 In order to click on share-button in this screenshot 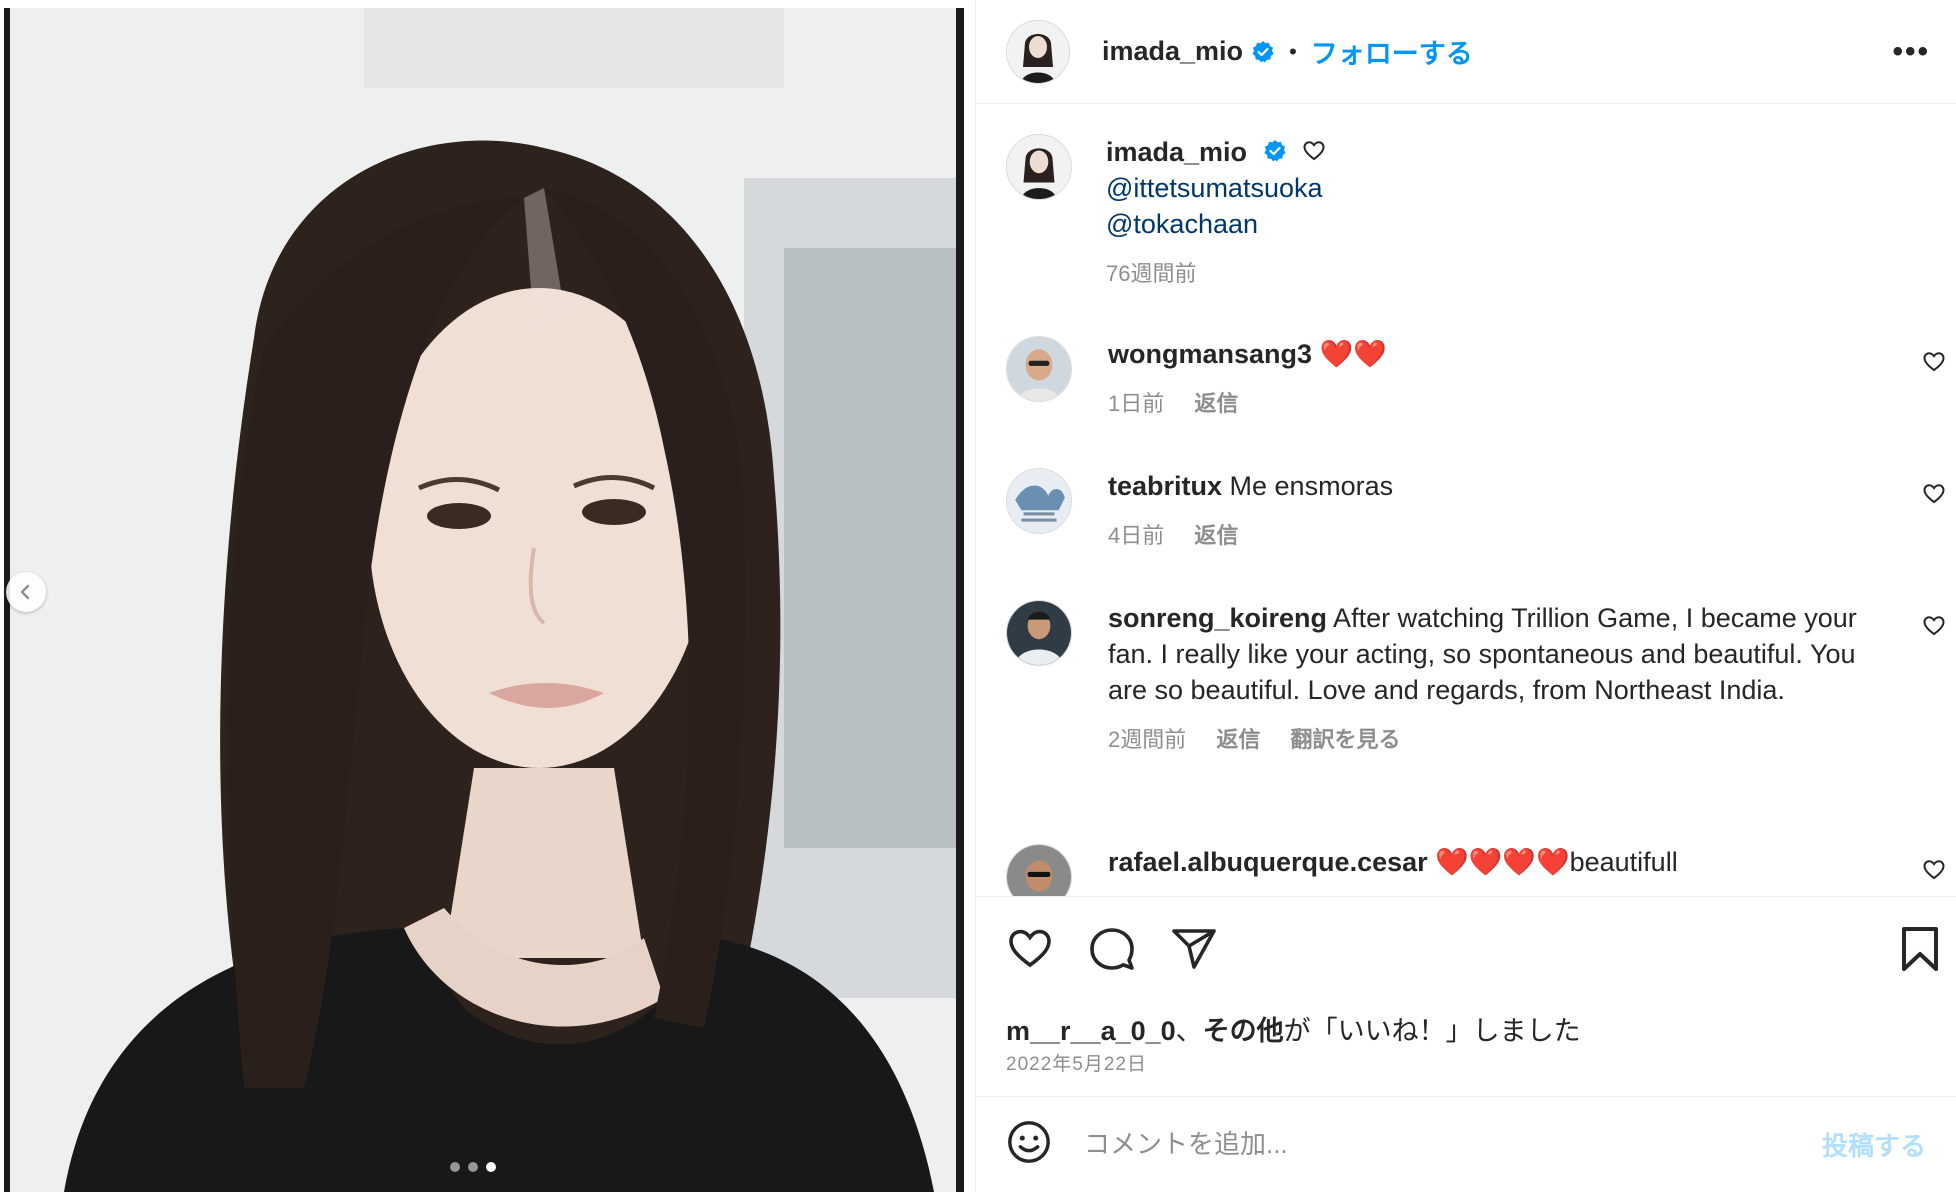, I will do `click(1194, 951)`.